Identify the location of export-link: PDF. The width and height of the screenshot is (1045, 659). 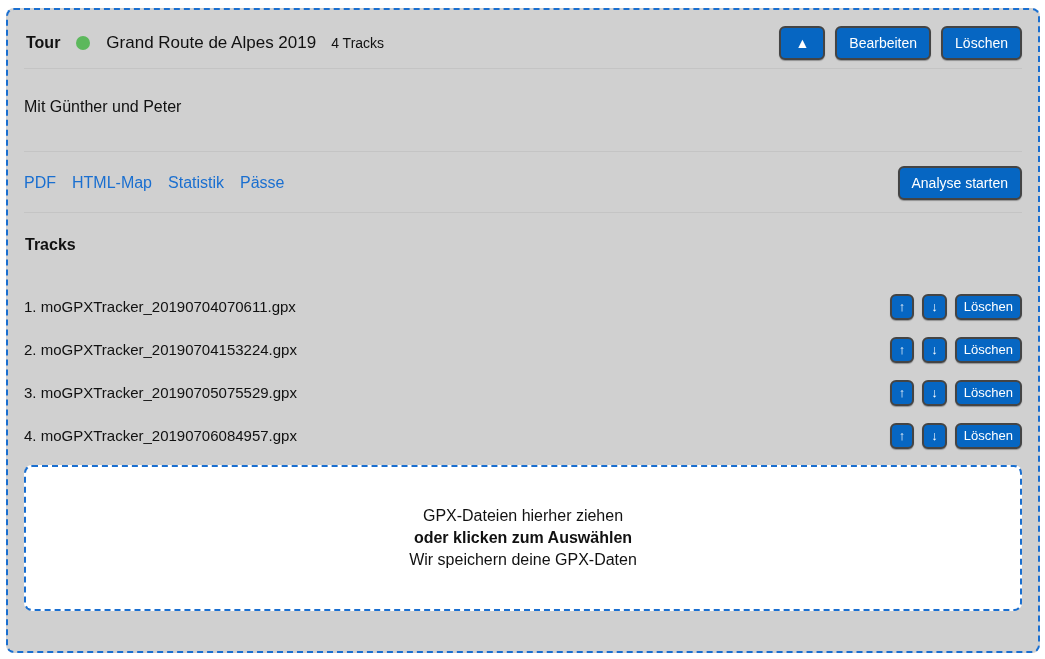
(40, 183).